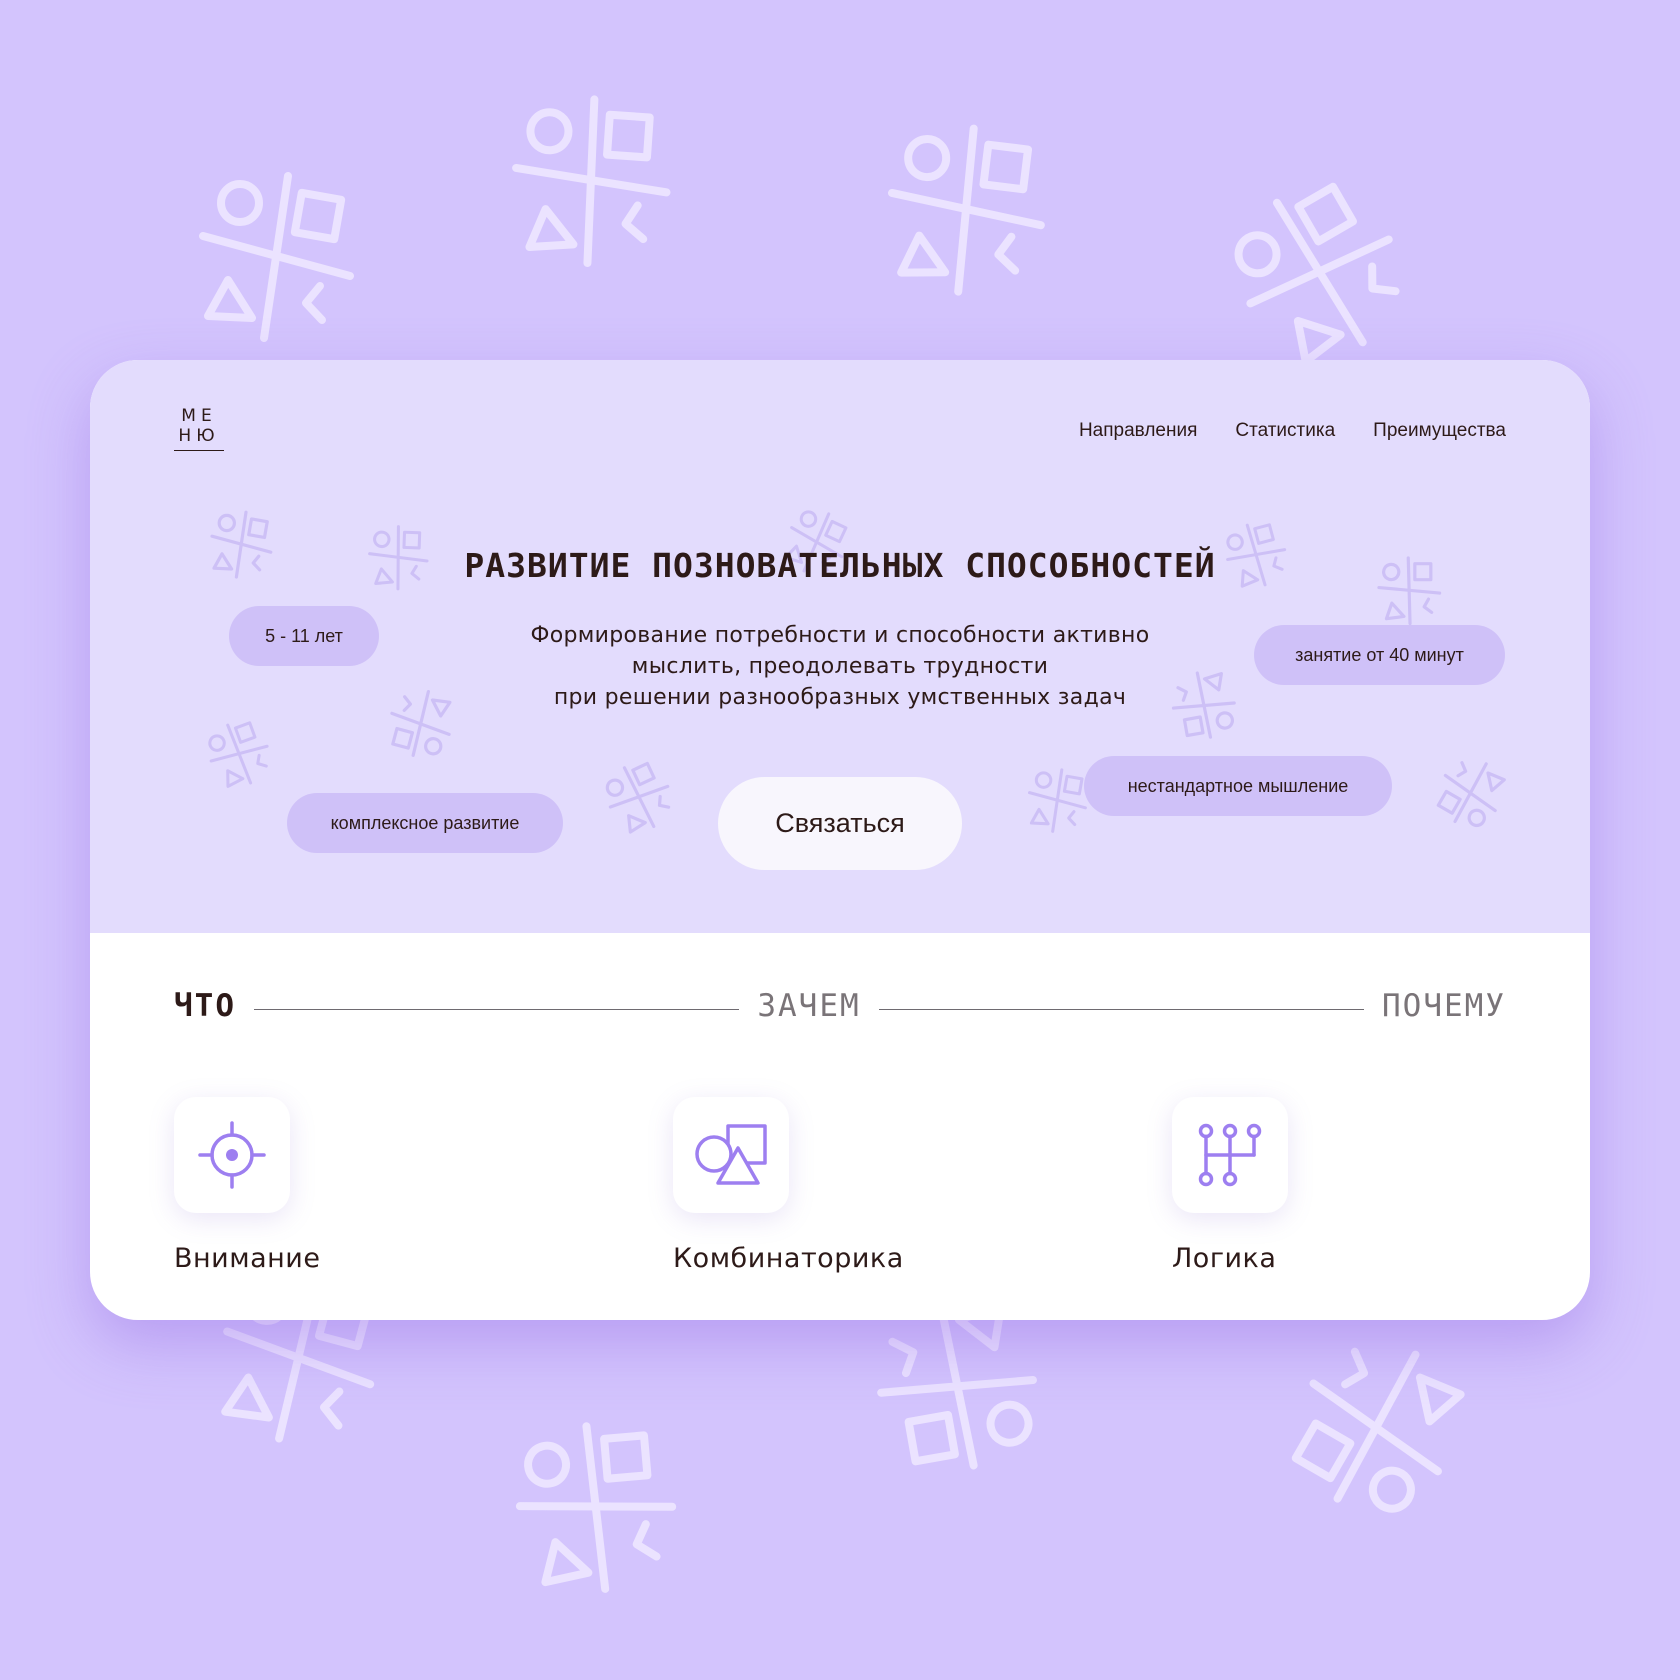 Image resolution: width=1680 pixels, height=1680 pixels. I want to click on feature-combinatorics: Комбинаторика, so click(823, 1185).